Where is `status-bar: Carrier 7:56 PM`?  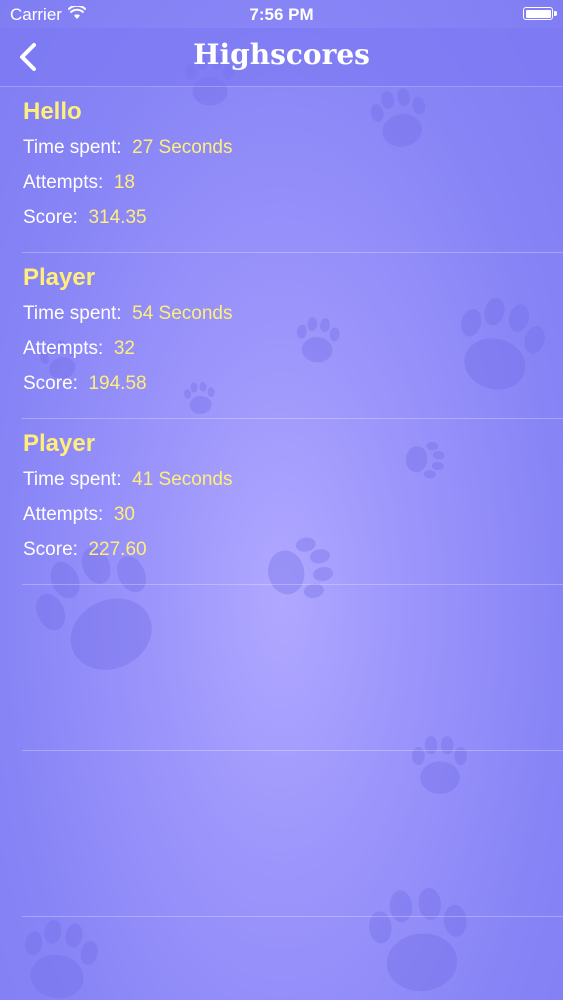
status-bar: Carrier 7:56 PM is located at coordinates (281, 14).